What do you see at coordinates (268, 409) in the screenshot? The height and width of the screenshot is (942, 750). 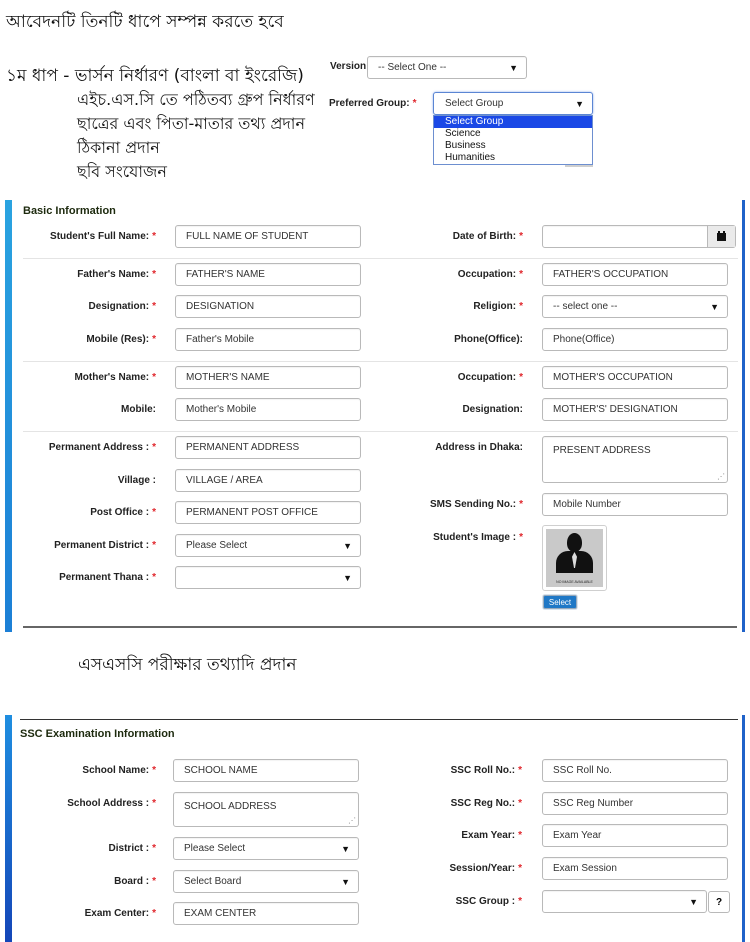 I see `mother-mobile-input: Mother's Mobile` at bounding box center [268, 409].